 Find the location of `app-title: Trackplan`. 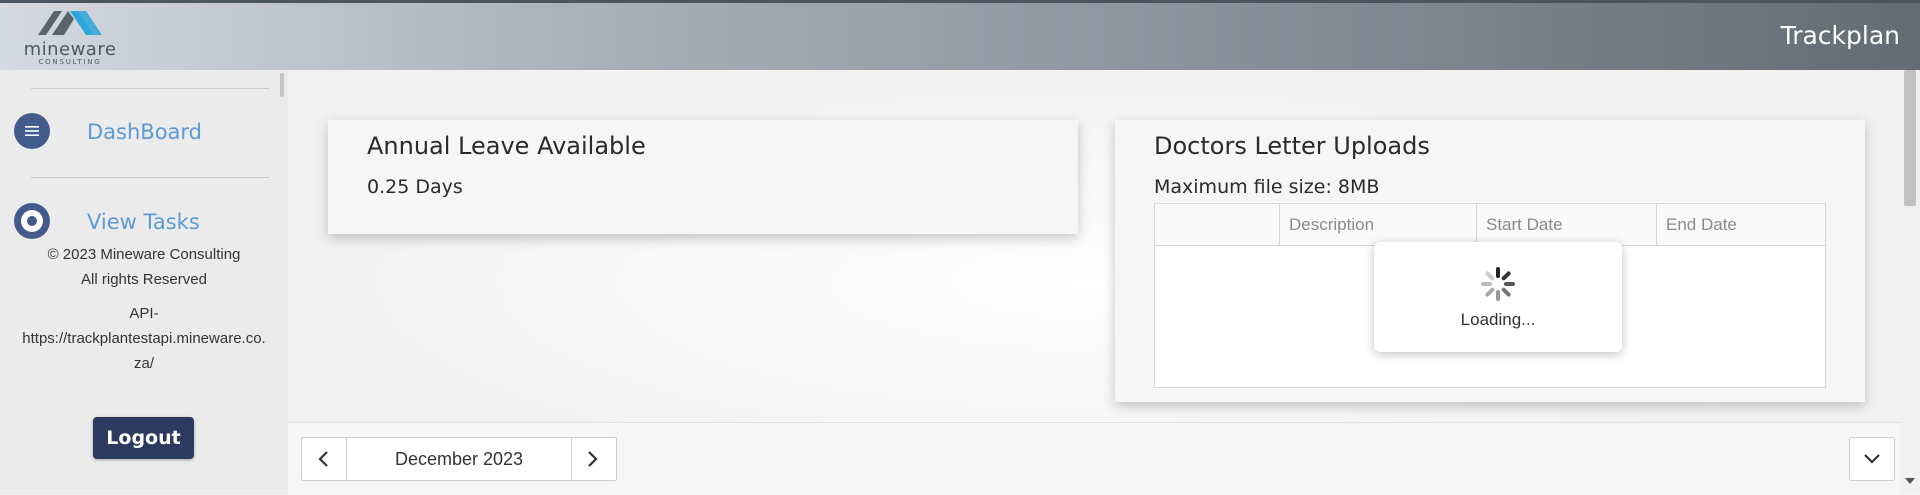

app-title: Trackplan is located at coordinates (1840, 35).